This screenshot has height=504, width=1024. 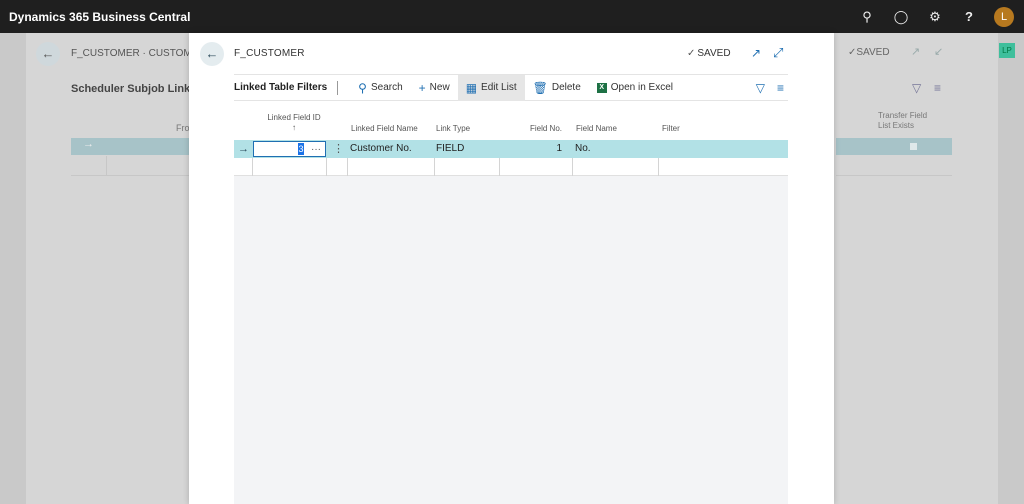 I want to click on new-label: New, so click(x=439, y=87).